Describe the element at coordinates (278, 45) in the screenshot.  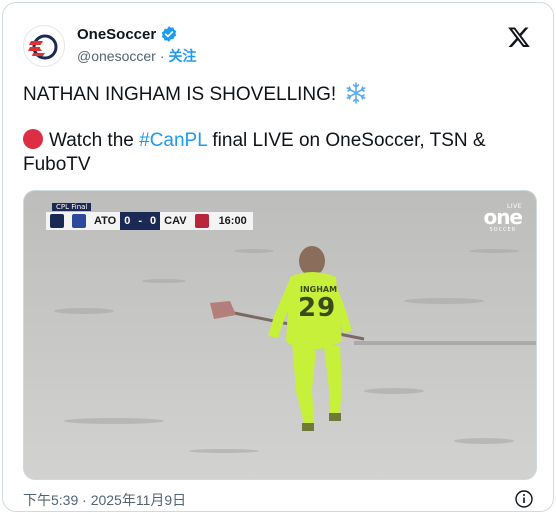
I see `tweet-header: OneSoccer @onesoccer · 关注` at that location.